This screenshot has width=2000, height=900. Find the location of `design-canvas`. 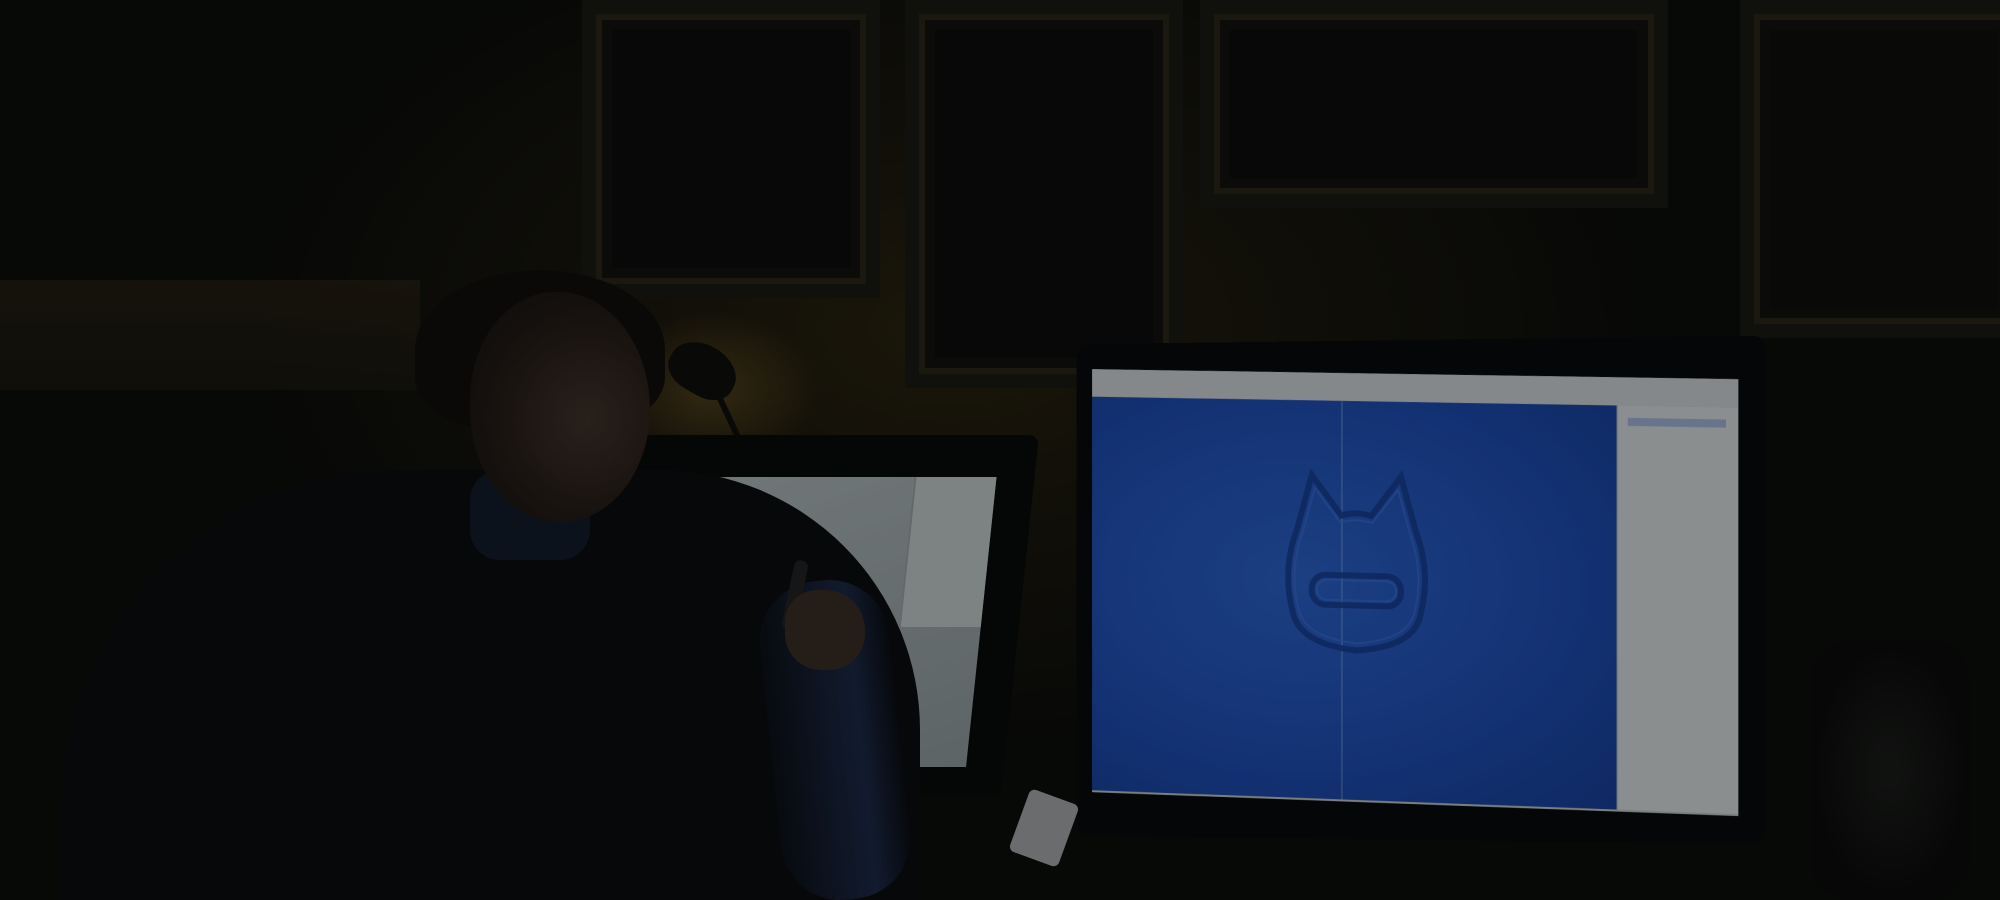

design-canvas is located at coordinates (1355, 603).